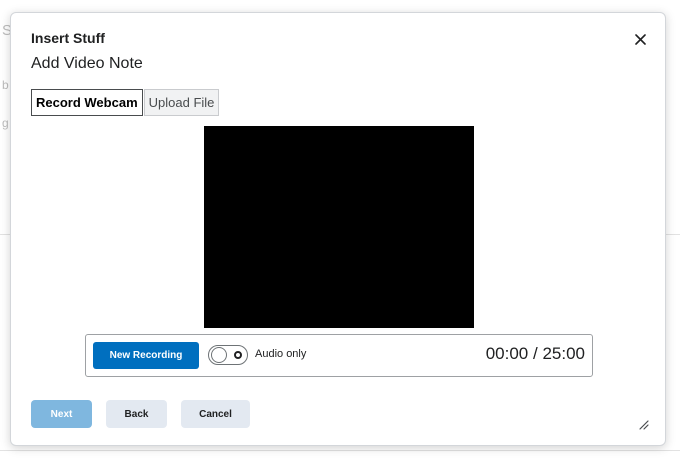 This screenshot has width=680, height=459. I want to click on recording-timer: 00:00 / 25:00, so click(535, 354).